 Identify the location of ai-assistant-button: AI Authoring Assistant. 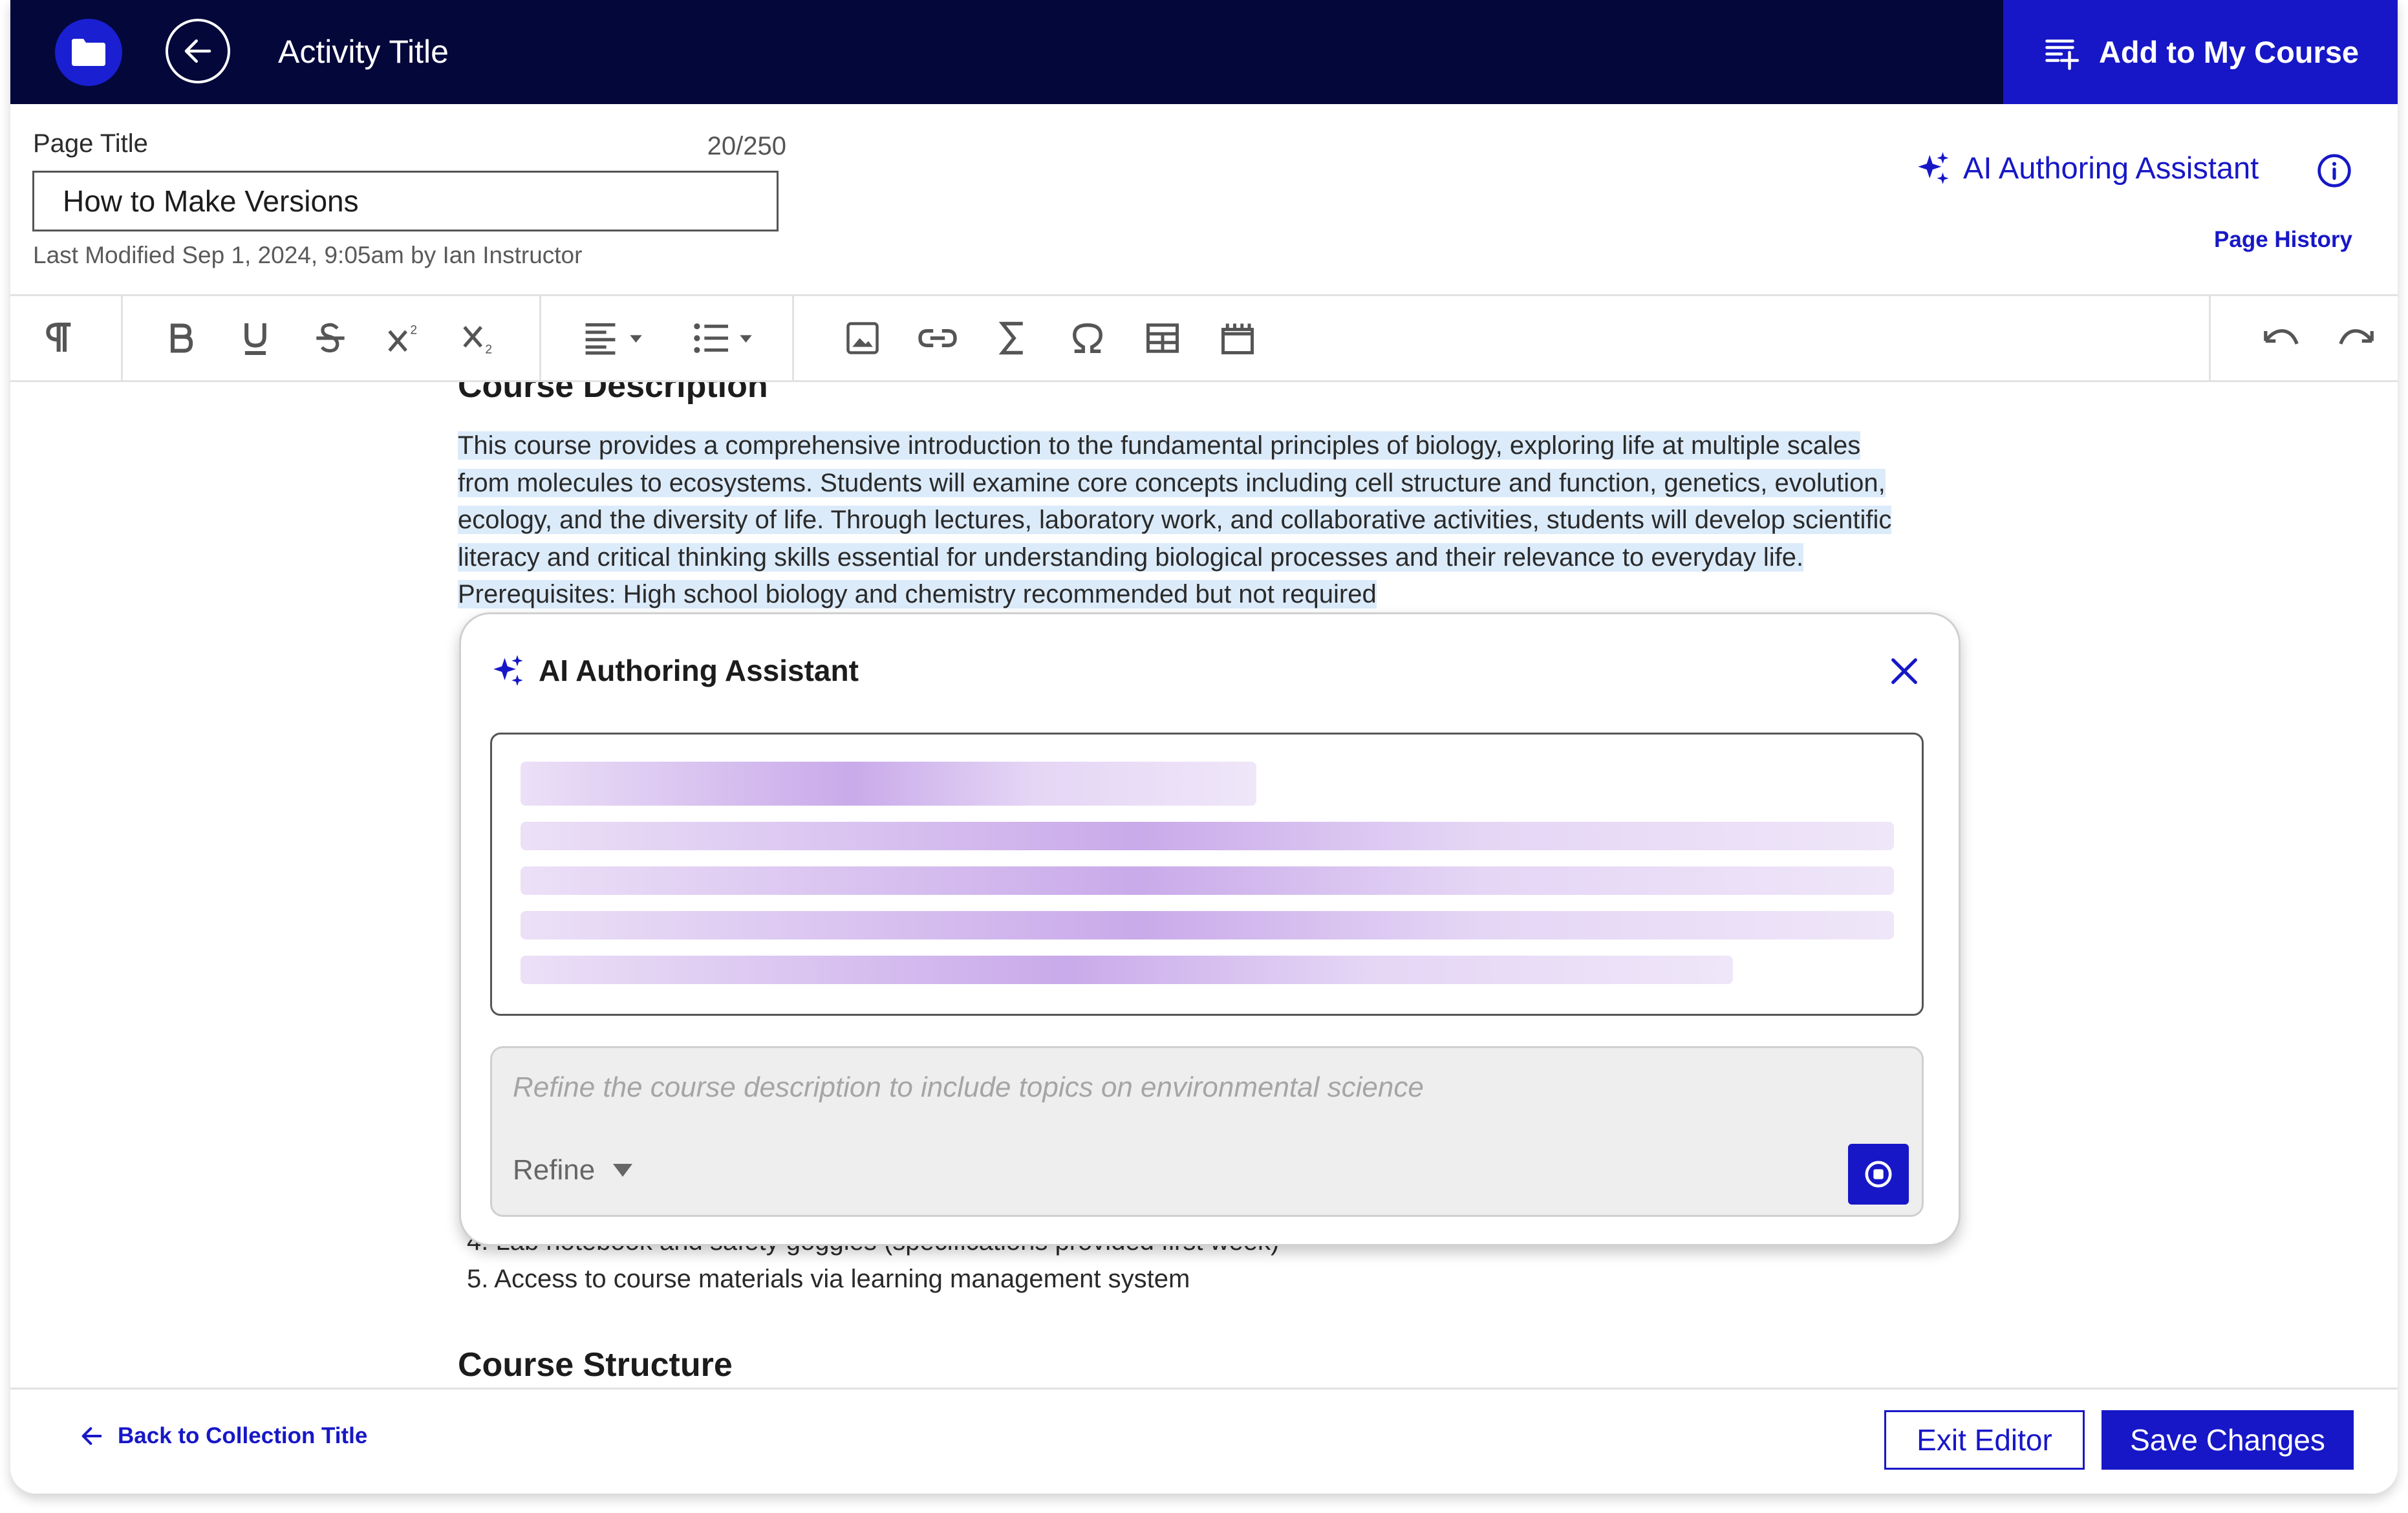
(2088, 168).